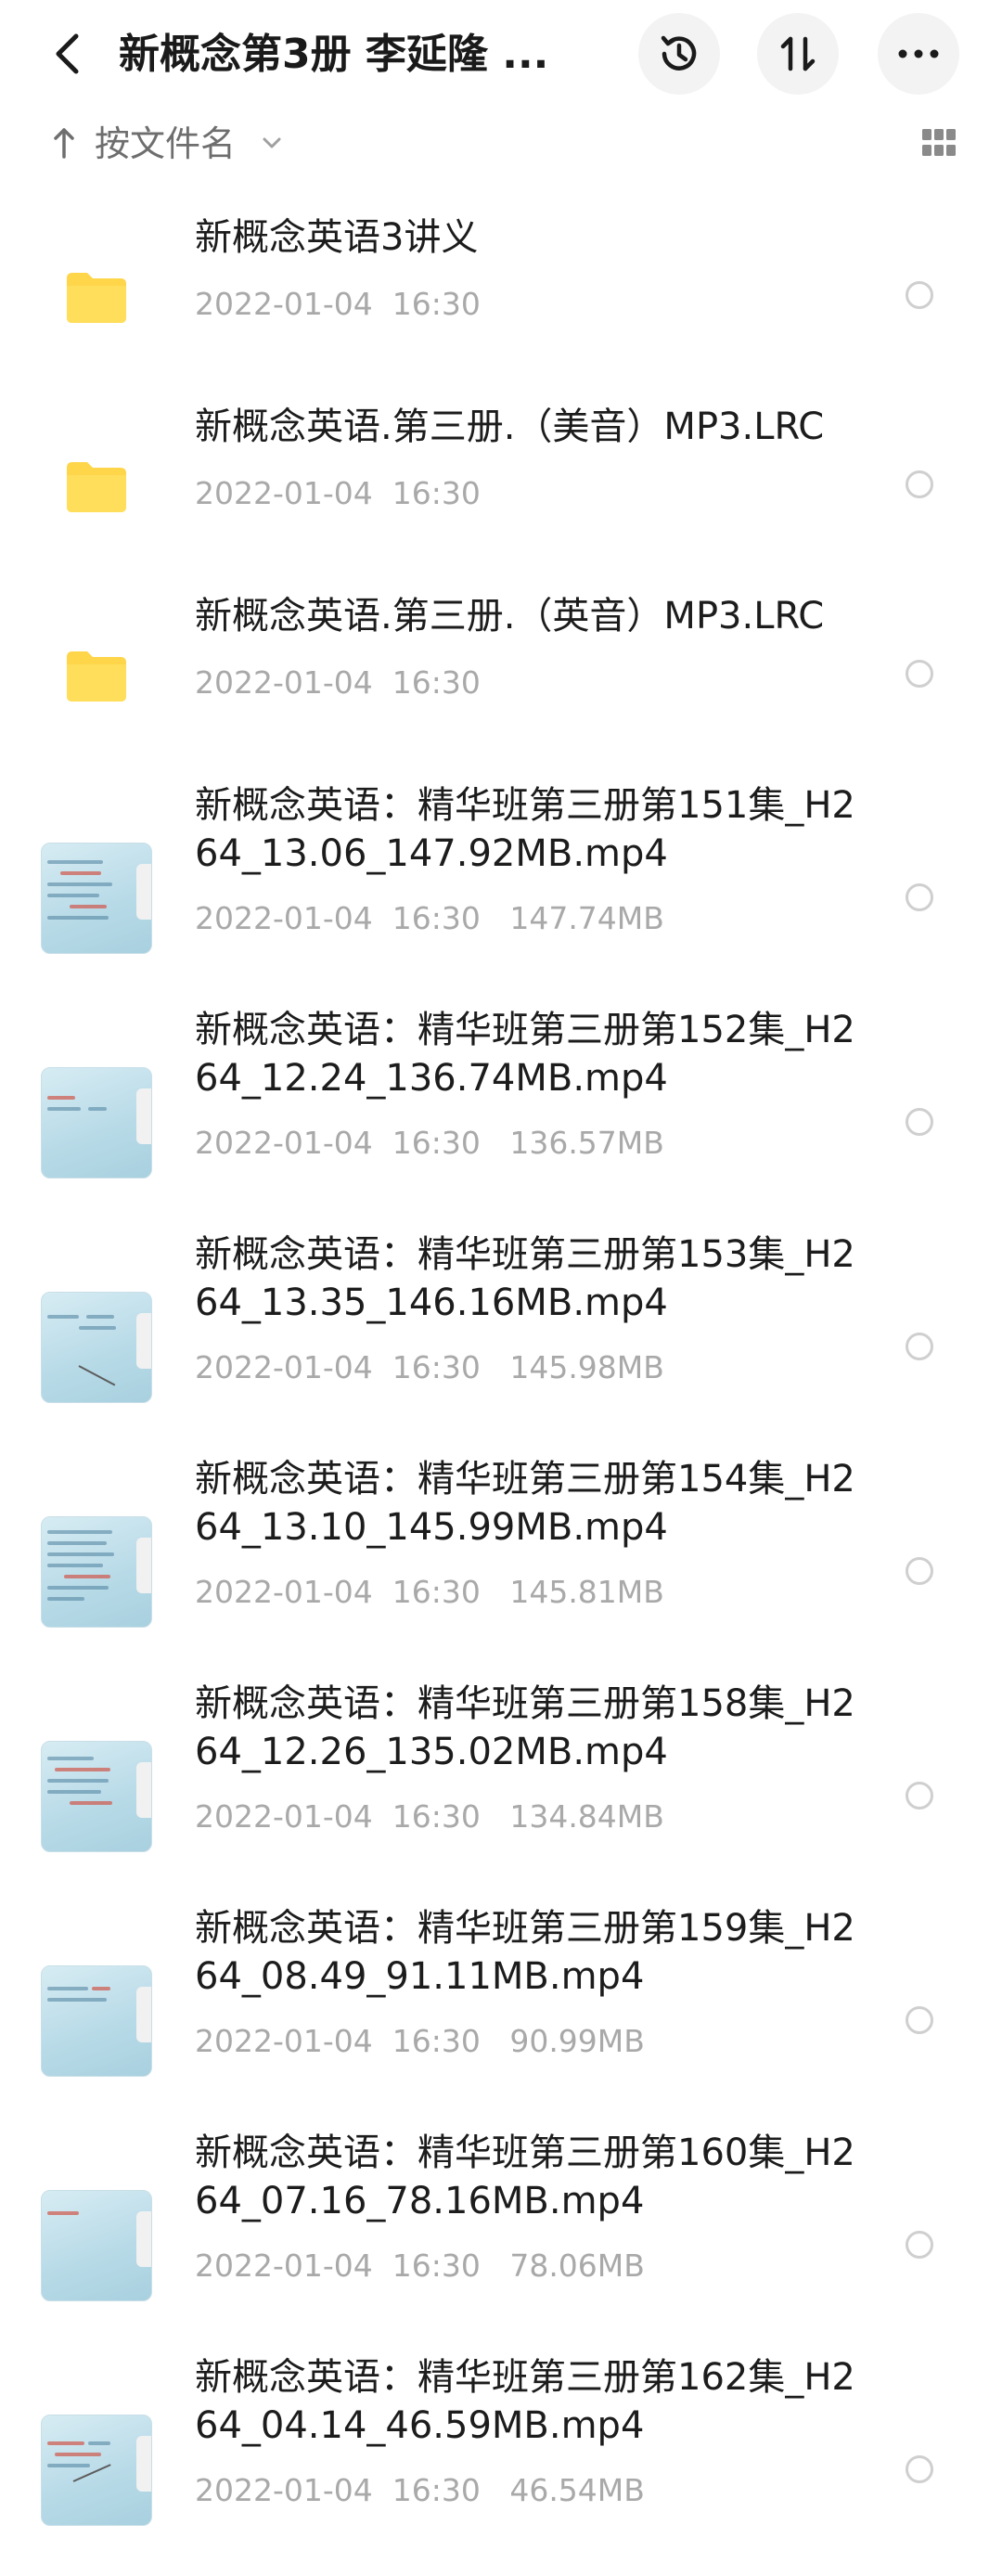 Image resolution: width=1002 pixels, height=2576 pixels. I want to click on file-name: 新概念英语.第三册.（英音）MP3.LRC, so click(510, 616).